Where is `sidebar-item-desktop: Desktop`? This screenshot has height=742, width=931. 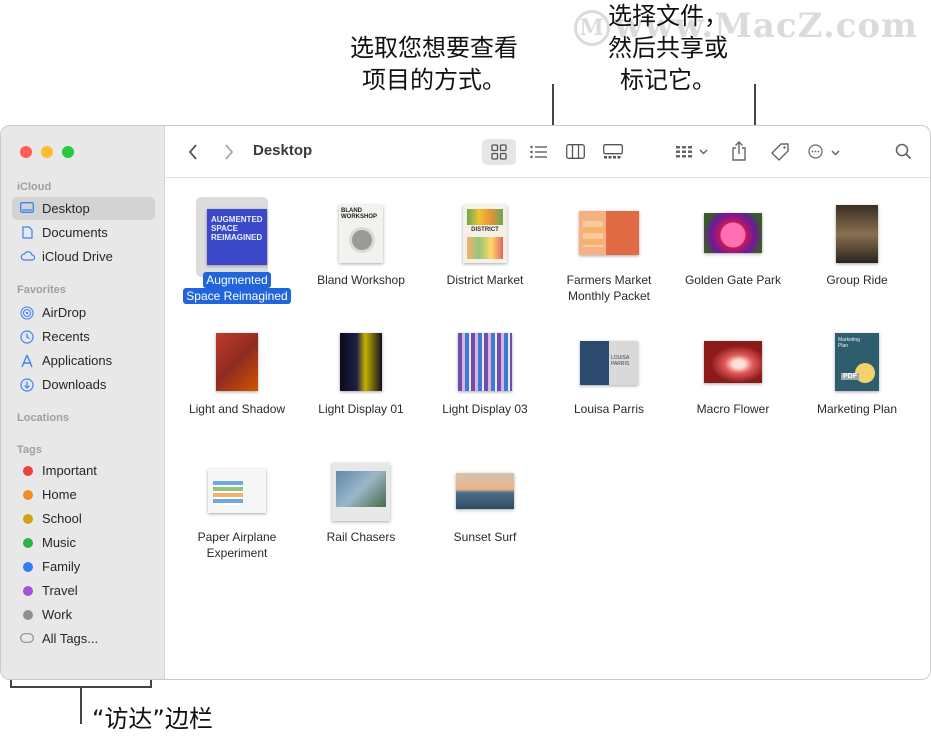 sidebar-item-desktop: Desktop is located at coordinates (83, 208).